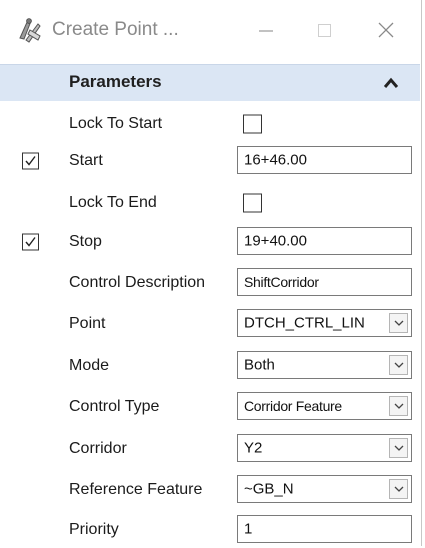 This screenshot has height=548, width=425. I want to click on mode-label: Mode, so click(89, 365).